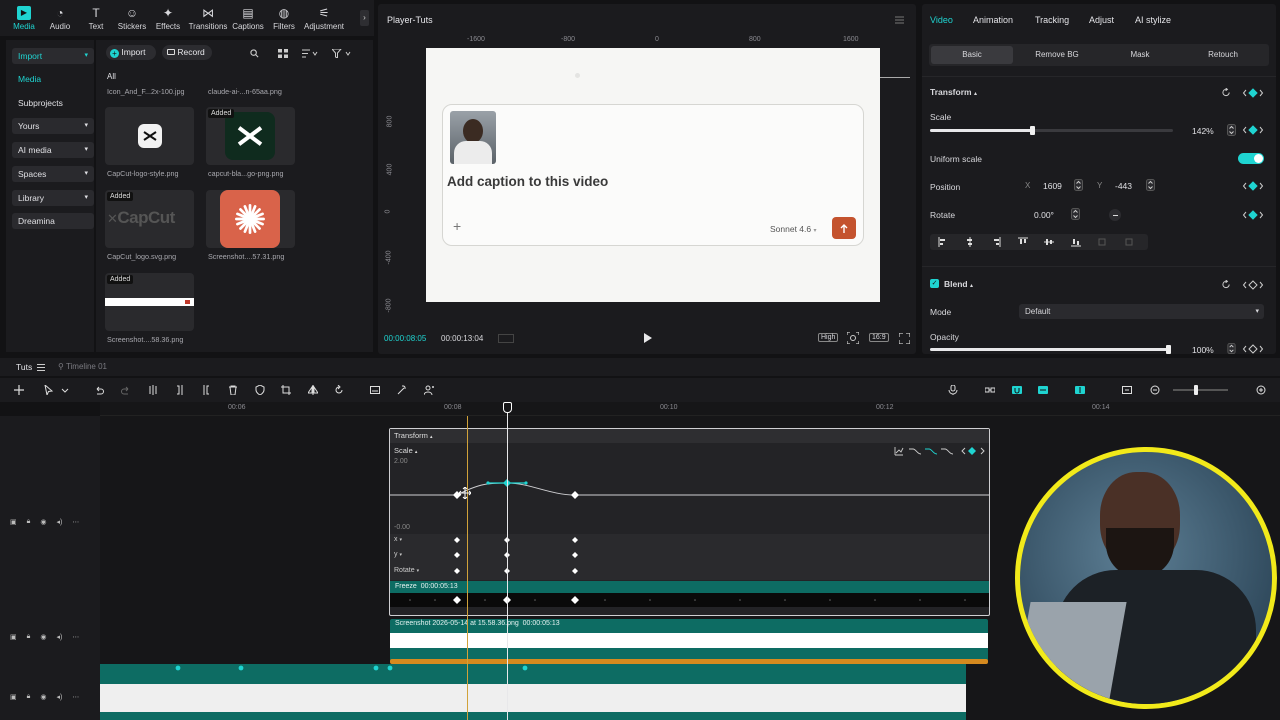 Image resolution: width=1280 pixels, height=720 pixels. What do you see at coordinates (507, 407) in the screenshot?
I see `playhead-handle` at bounding box center [507, 407].